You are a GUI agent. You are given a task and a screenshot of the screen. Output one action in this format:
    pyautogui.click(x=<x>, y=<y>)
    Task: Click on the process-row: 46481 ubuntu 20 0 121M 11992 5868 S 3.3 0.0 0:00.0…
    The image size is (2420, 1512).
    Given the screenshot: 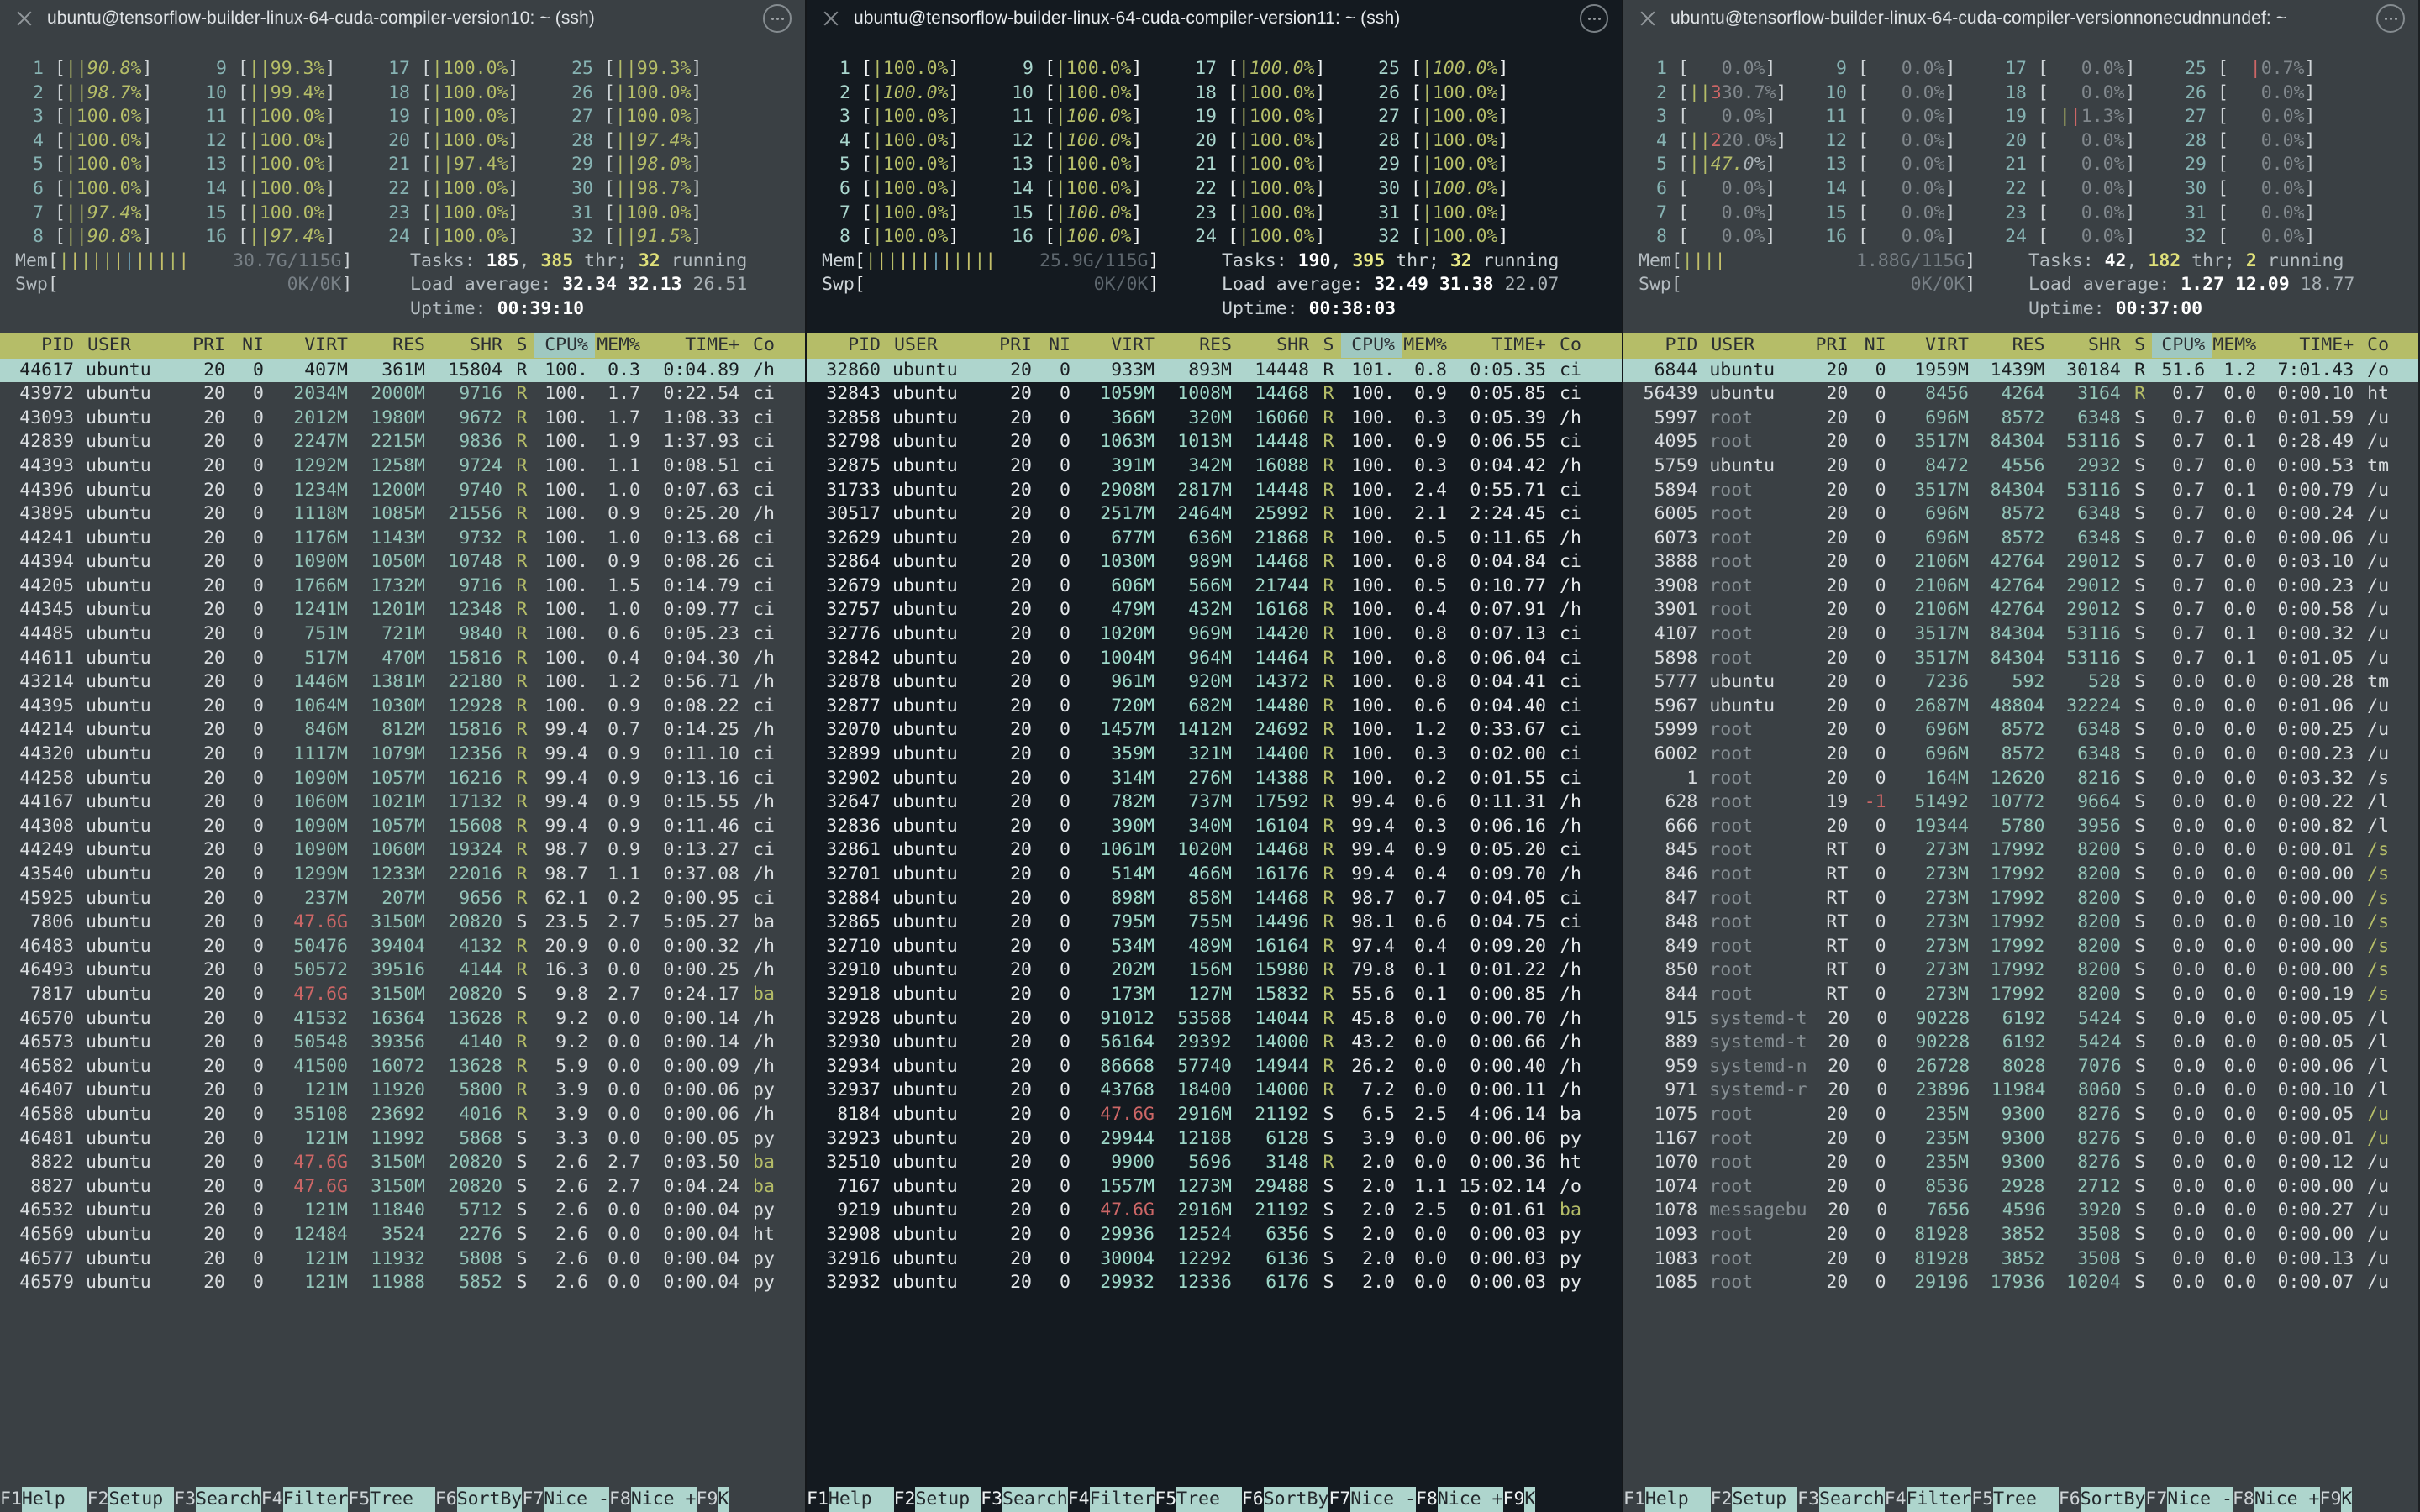 What is the action you would take?
    pyautogui.click(x=402, y=1139)
    